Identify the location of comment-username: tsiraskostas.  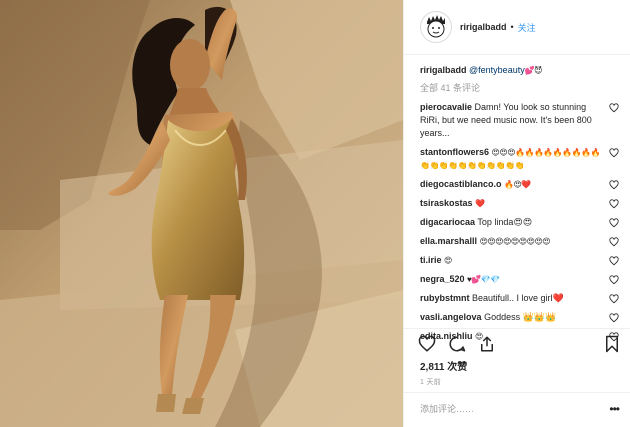
(446, 203).